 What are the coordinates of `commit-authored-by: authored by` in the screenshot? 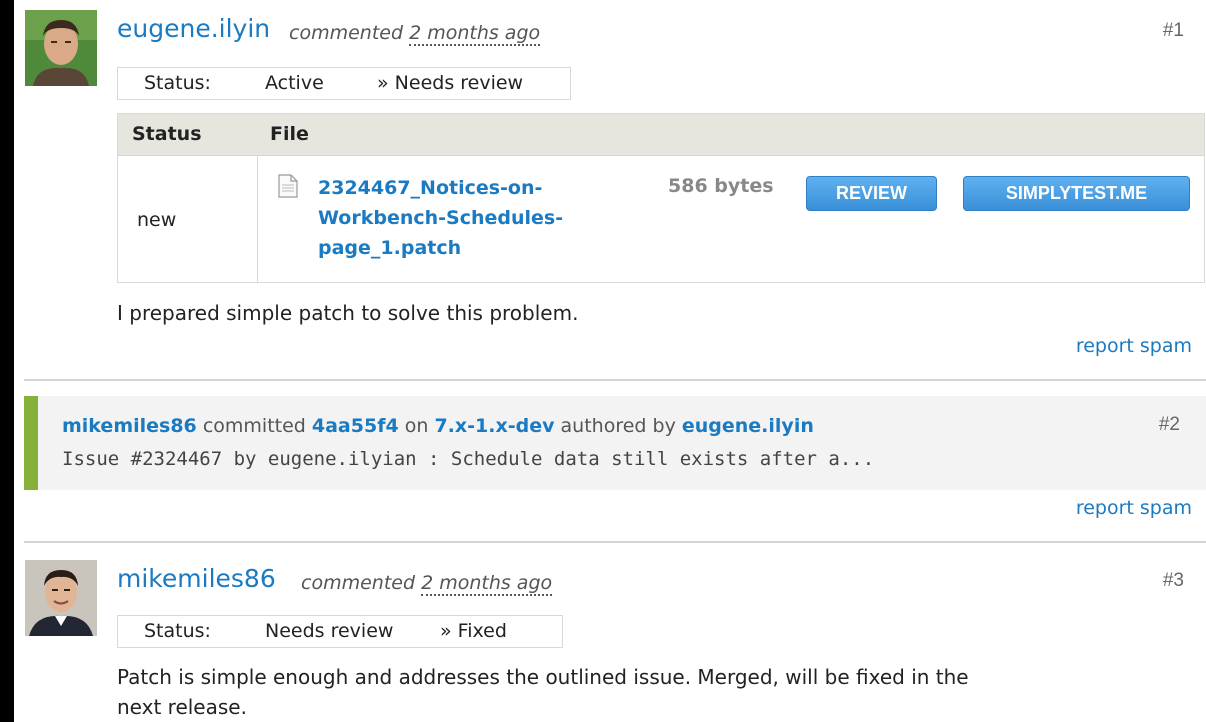 It's located at (618, 426).